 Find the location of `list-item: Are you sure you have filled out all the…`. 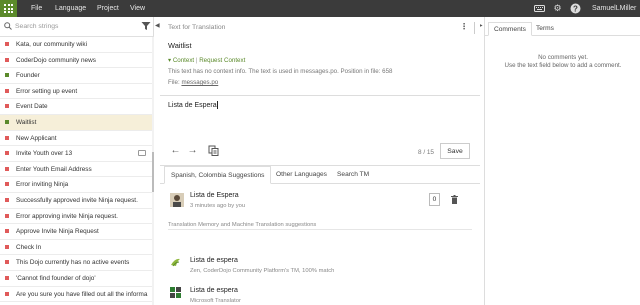

list-item: Are you sure you have filled out all the… is located at coordinates (76, 295).